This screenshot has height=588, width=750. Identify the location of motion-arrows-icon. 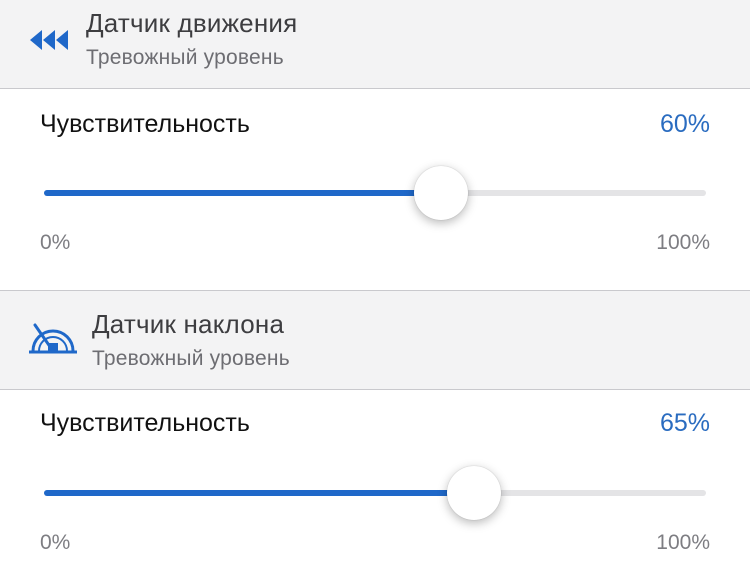
(49, 40).